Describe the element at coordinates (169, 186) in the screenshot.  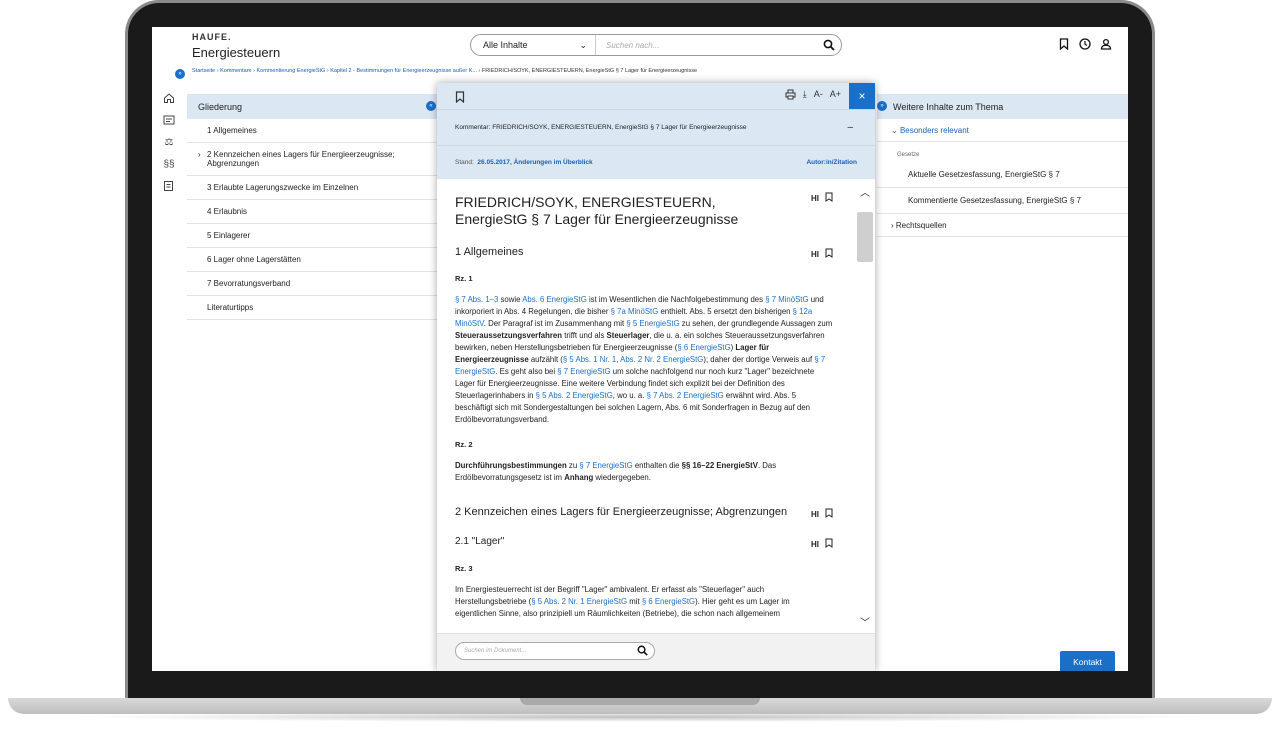
I see `tools-icon` at that location.